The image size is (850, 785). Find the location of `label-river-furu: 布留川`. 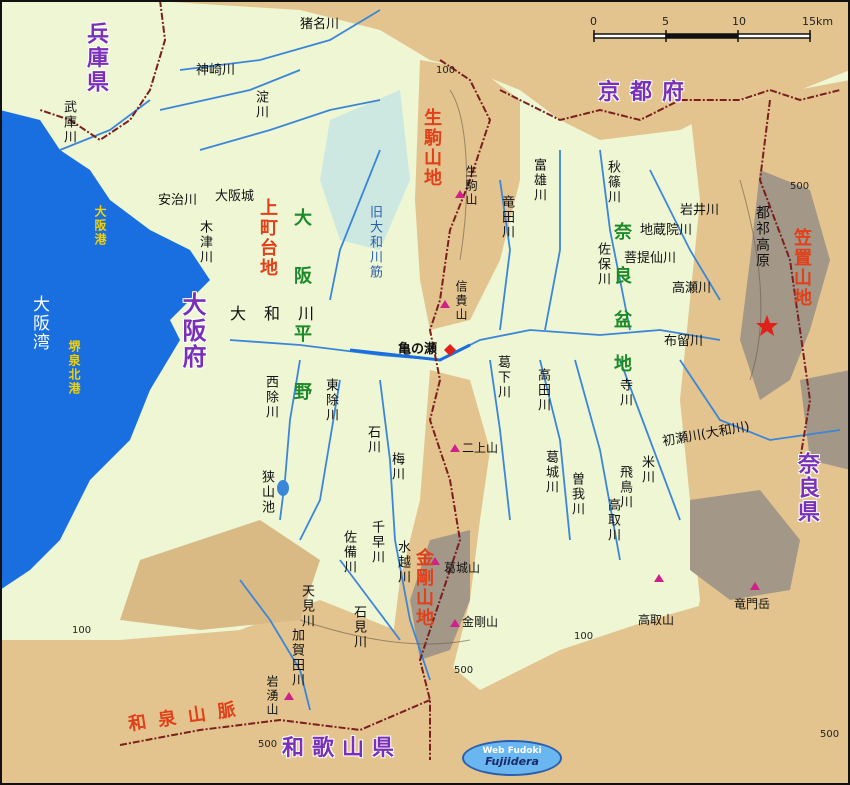

label-river-furu: 布留川 is located at coordinates (684, 341).